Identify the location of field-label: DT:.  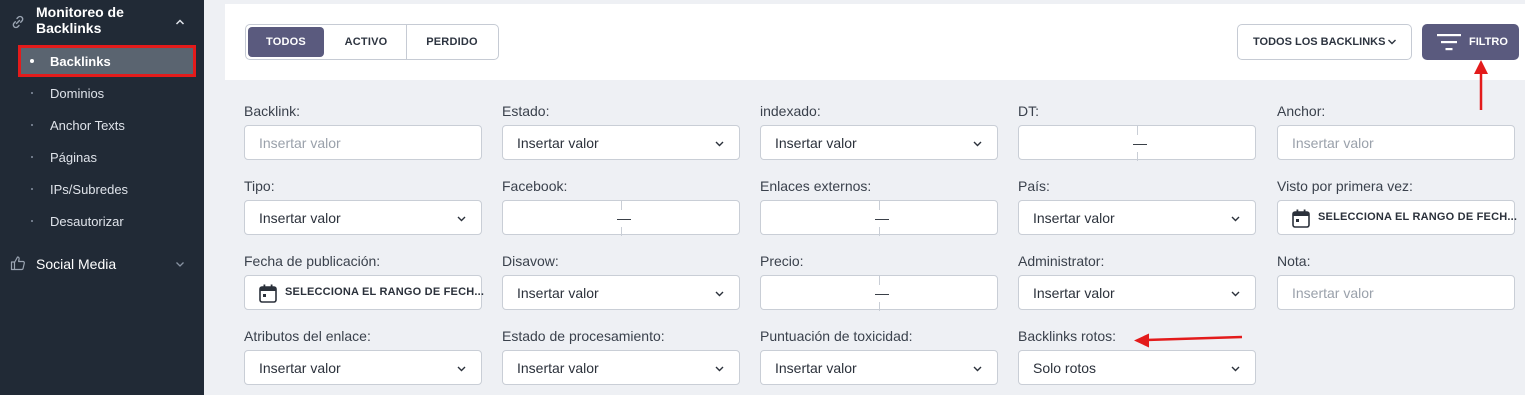
(1028, 111).